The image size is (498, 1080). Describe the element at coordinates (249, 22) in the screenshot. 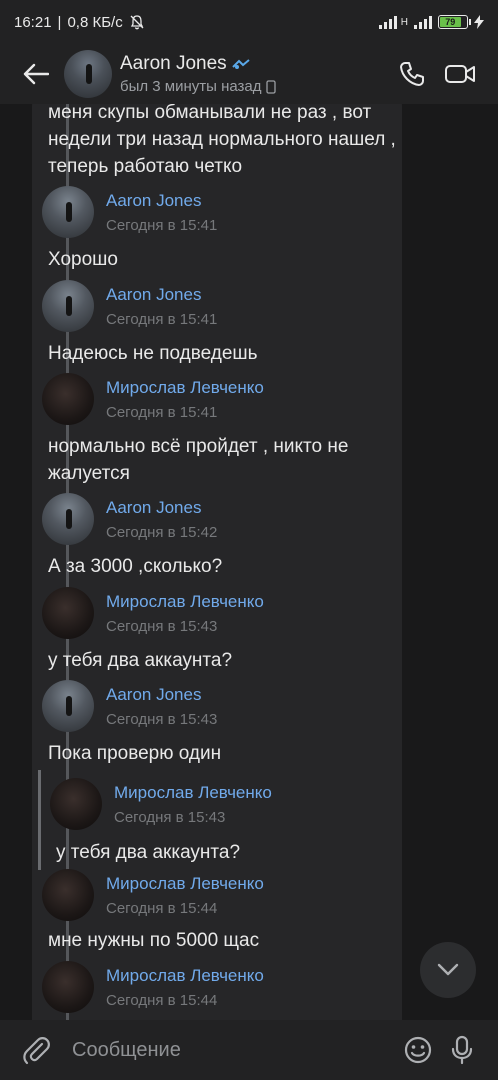

I see `status-bar: 16:21 | 0,8 КБ/с H 79` at that location.